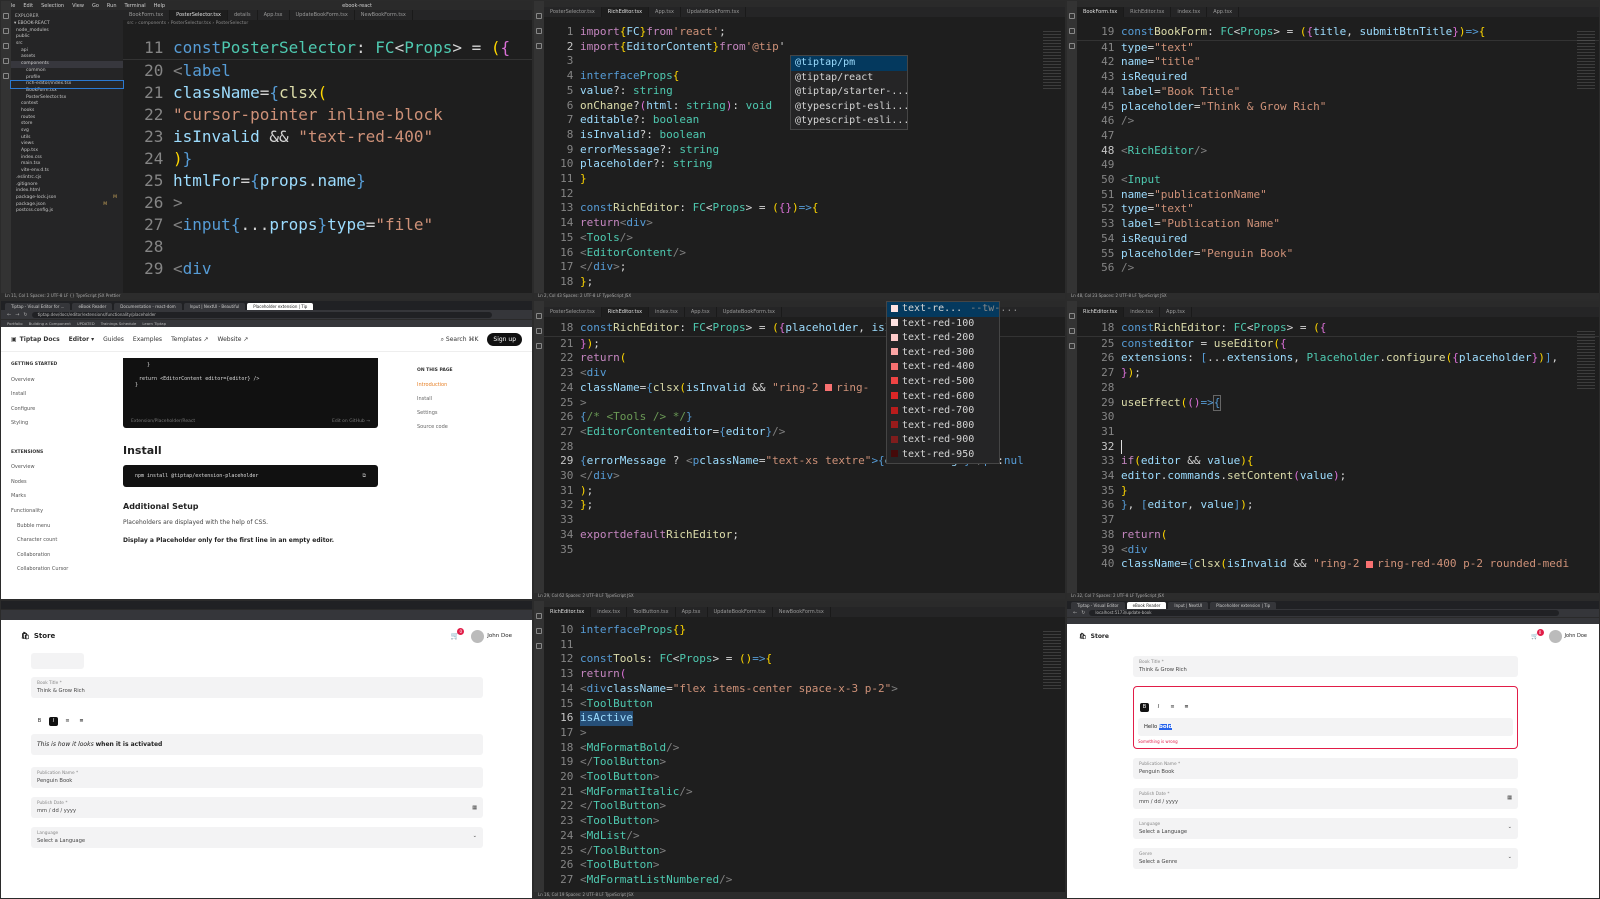 This screenshot has height=899, width=1600. Describe the element at coordinates (17, 315) in the screenshot. I see `forward-icon: →` at that location.